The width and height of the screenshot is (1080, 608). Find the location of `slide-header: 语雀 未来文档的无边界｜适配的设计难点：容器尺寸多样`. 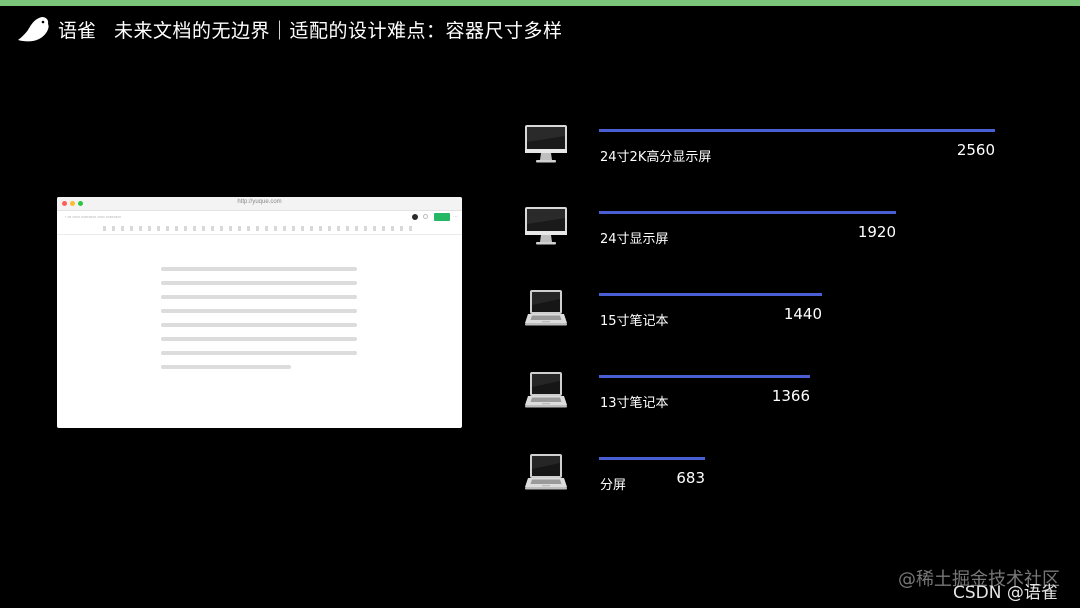

slide-header: 语雀 未来文档的无边界｜适配的设计难点：容器尺寸多样 is located at coordinates (289, 29).